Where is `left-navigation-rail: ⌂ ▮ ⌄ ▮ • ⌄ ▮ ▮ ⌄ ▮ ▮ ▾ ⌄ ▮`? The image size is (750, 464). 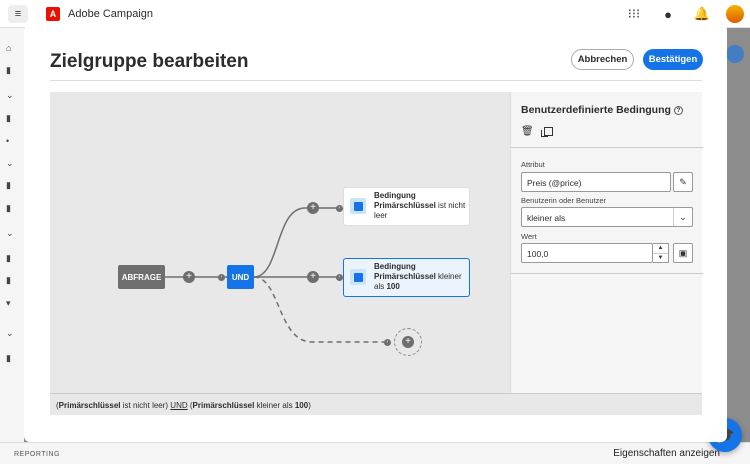 left-navigation-rail: ⌂ ▮ ⌄ ▮ • ⌄ ▮ ▮ ⌄ ▮ ▮ ▾ ⌄ ▮ is located at coordinates (12, 246).